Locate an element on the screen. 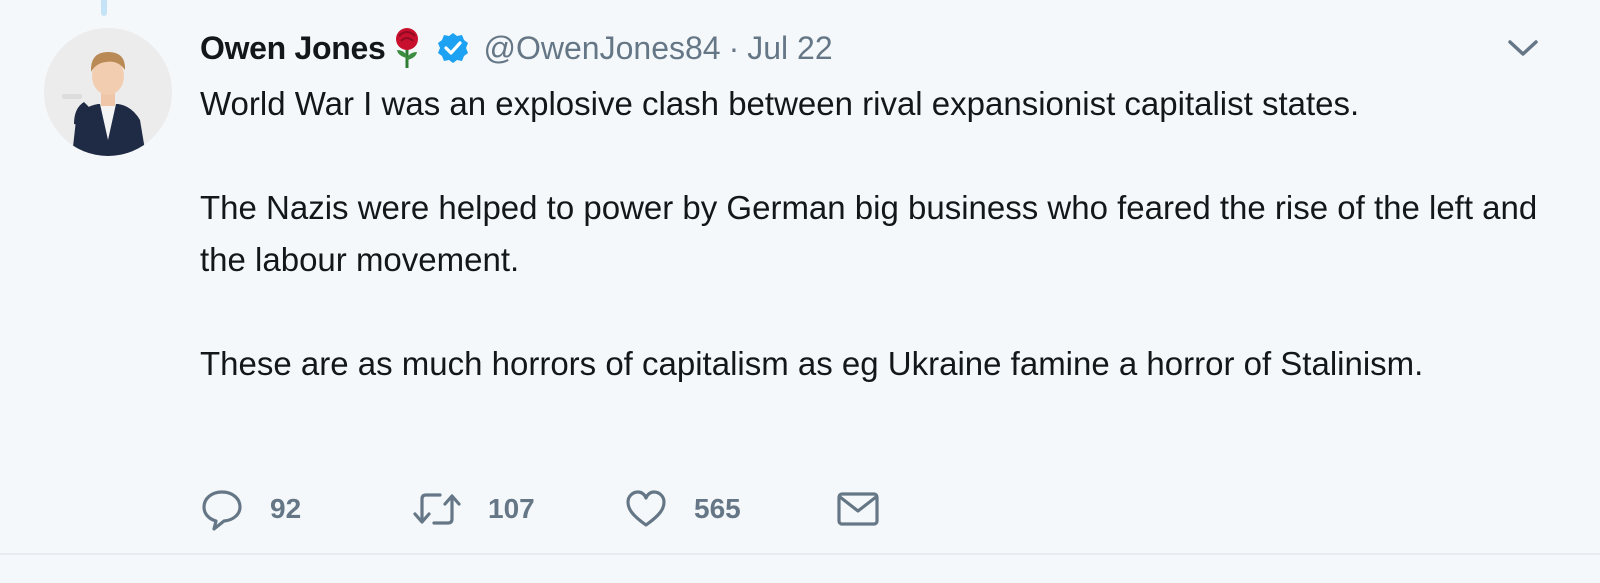 The width and height of the screenshot is (1600, 583). tweet-header: Owen Jones @OwenJones84 · Jul 22 is located at coordinates (516, 48).